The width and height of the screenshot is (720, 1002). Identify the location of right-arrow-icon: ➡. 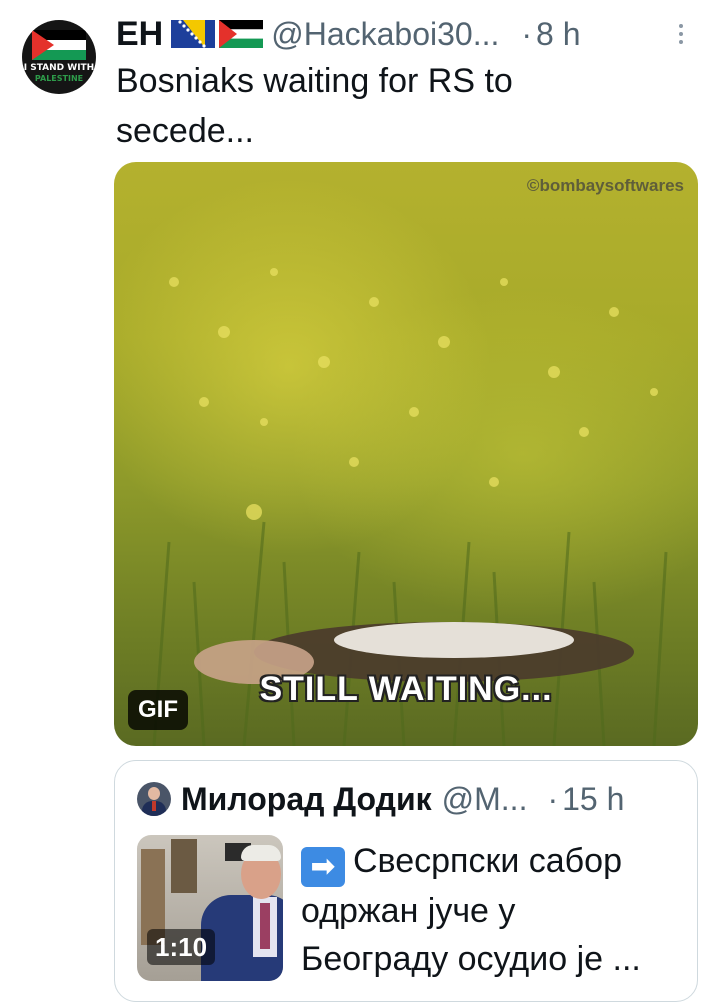
(323, 867).